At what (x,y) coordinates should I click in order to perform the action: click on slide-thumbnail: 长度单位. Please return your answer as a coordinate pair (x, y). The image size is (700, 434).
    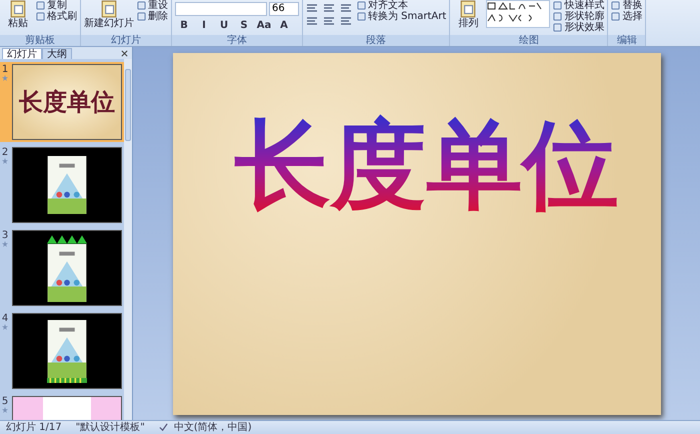
    Looking at the image, I should click on (67, 102).